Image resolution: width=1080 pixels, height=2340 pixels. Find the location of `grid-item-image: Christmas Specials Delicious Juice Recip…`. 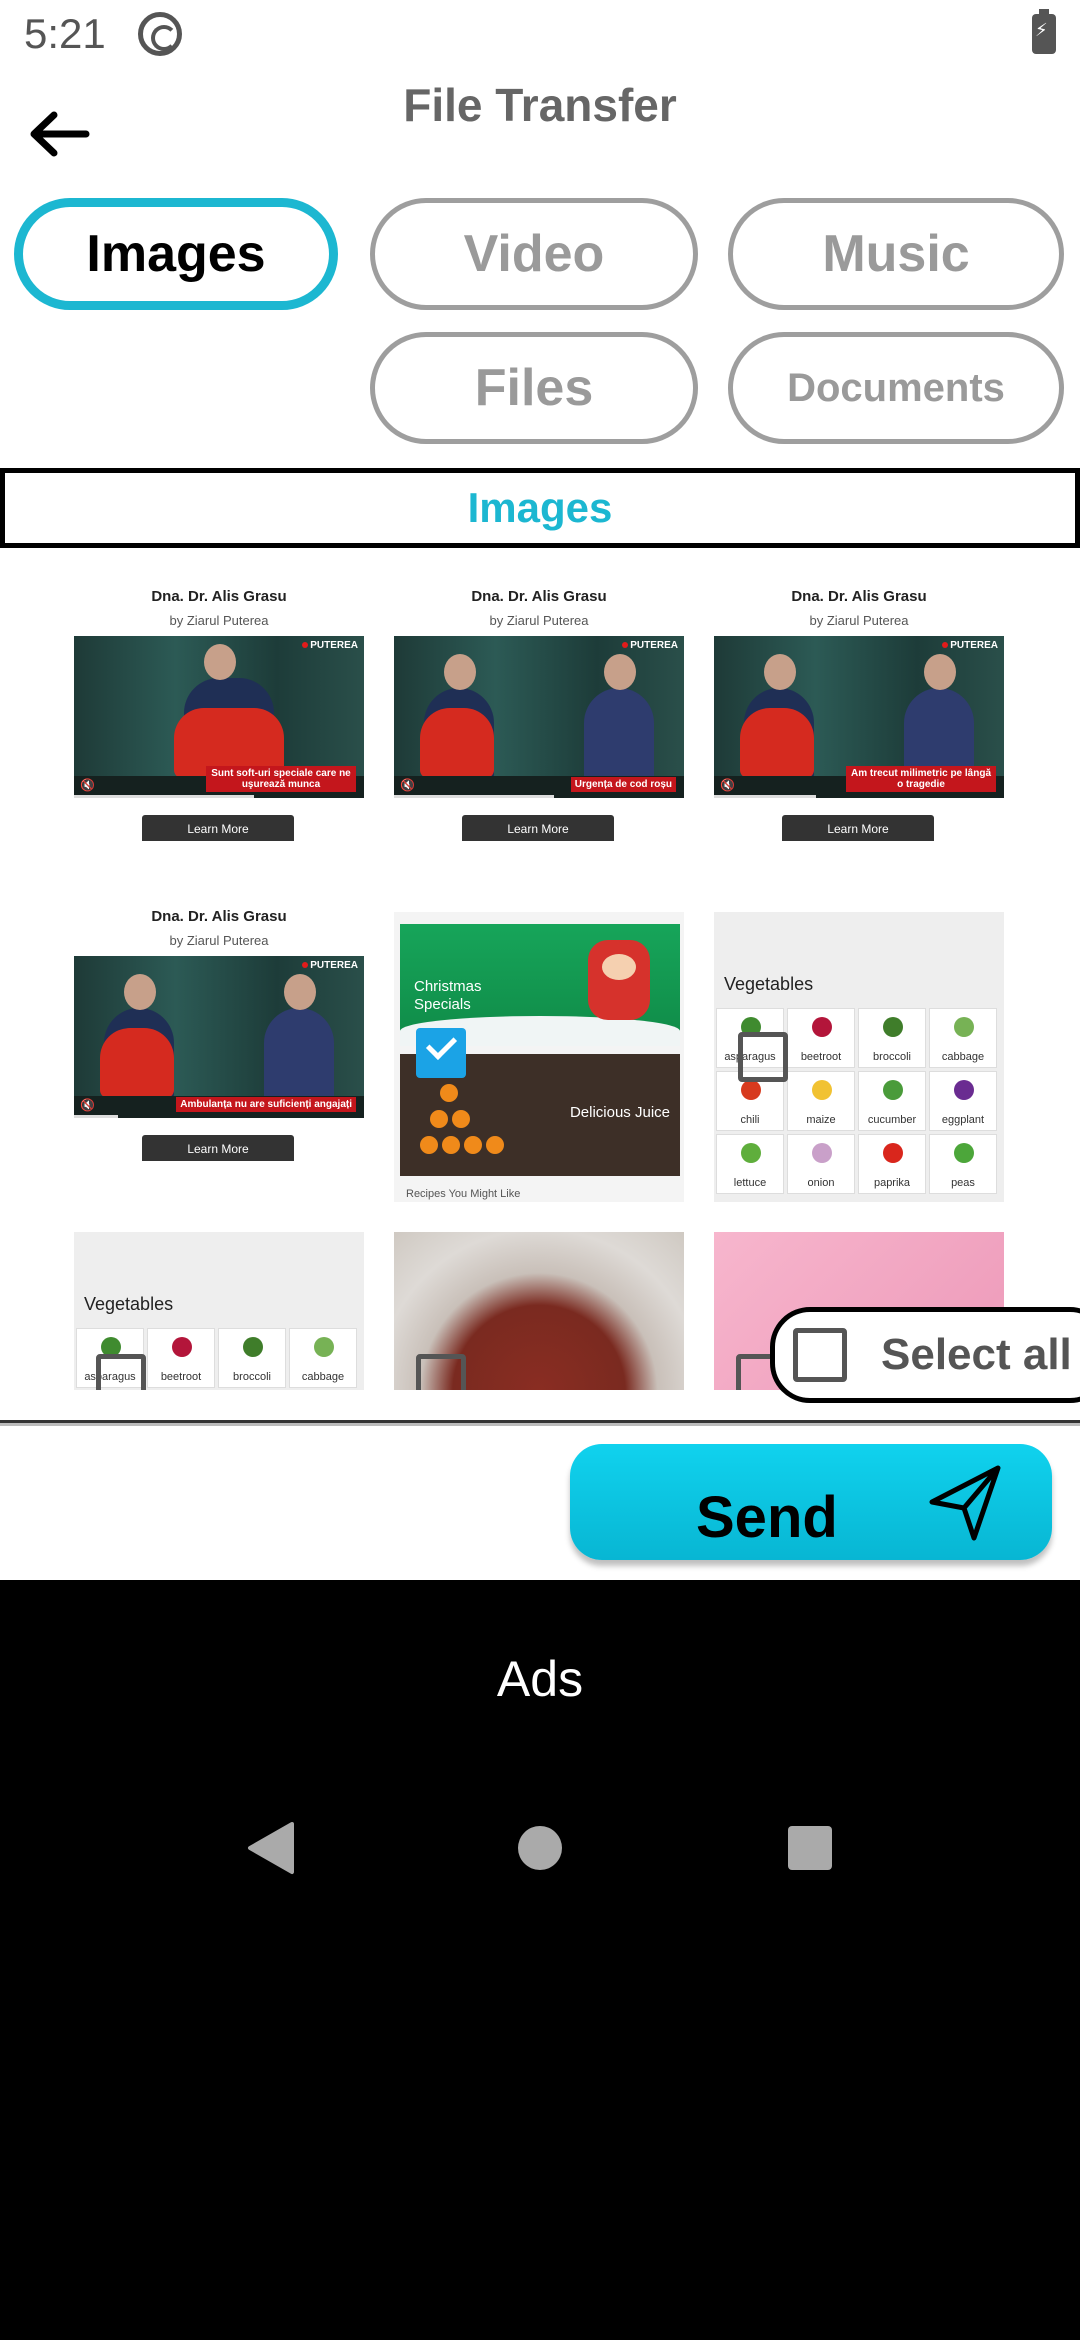

grid-item-image: Christmas Specials Delicious Juice Recip… is located at coordinates (539, 1057).